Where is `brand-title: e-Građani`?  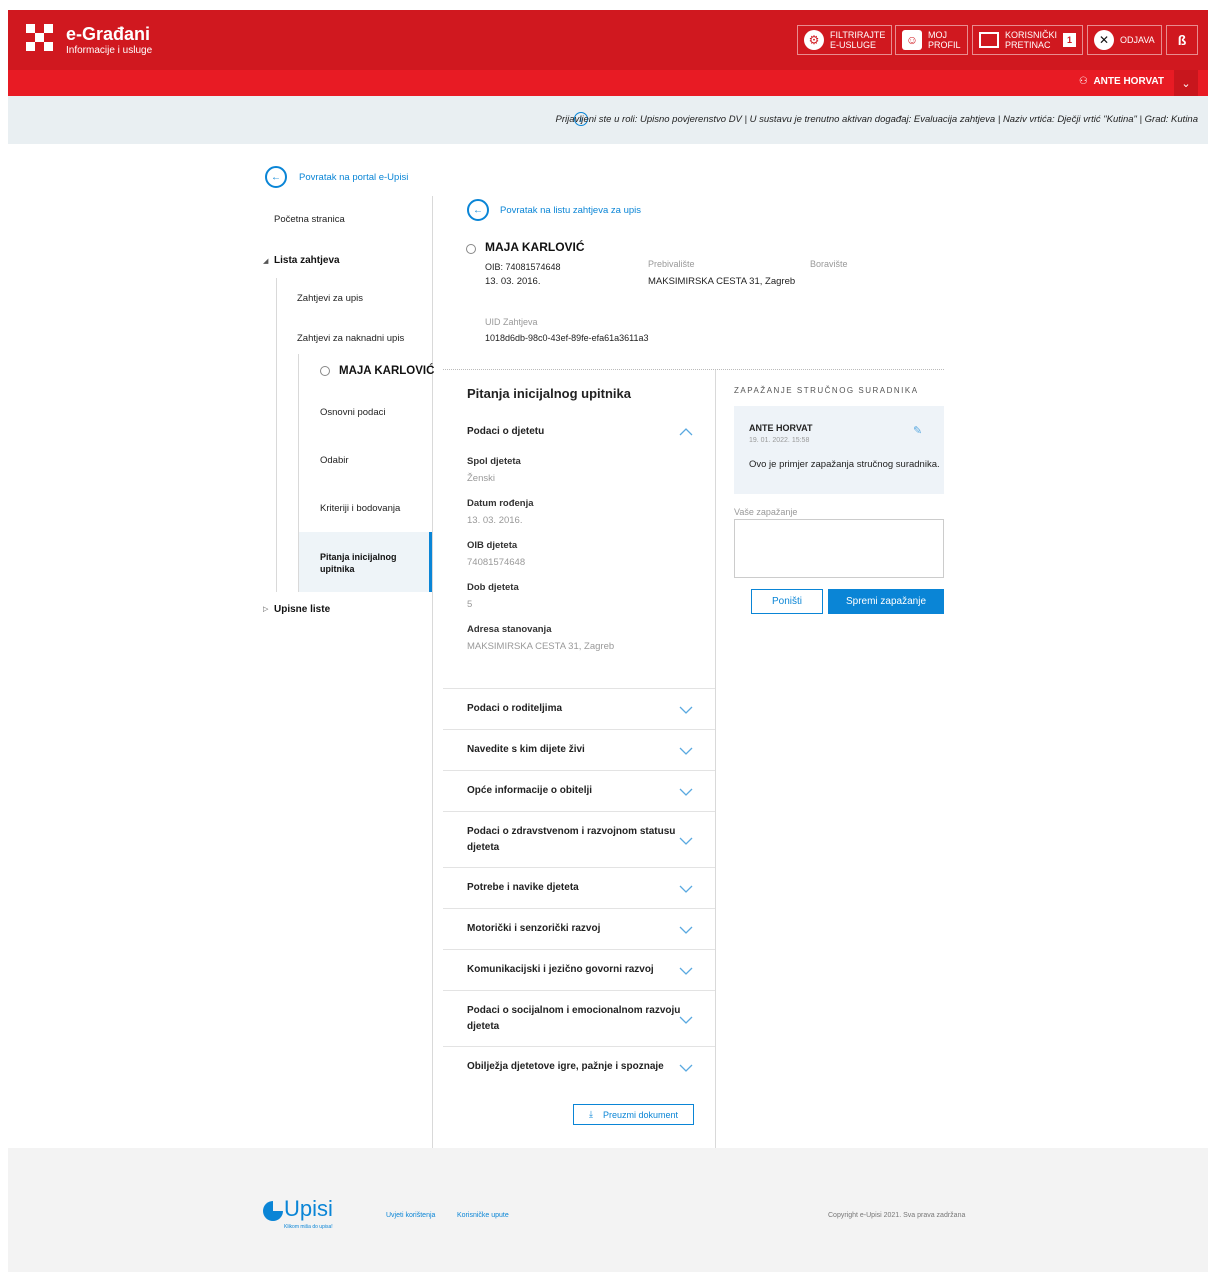 brand-title: e-Građani is located at coordinates (108, 34).